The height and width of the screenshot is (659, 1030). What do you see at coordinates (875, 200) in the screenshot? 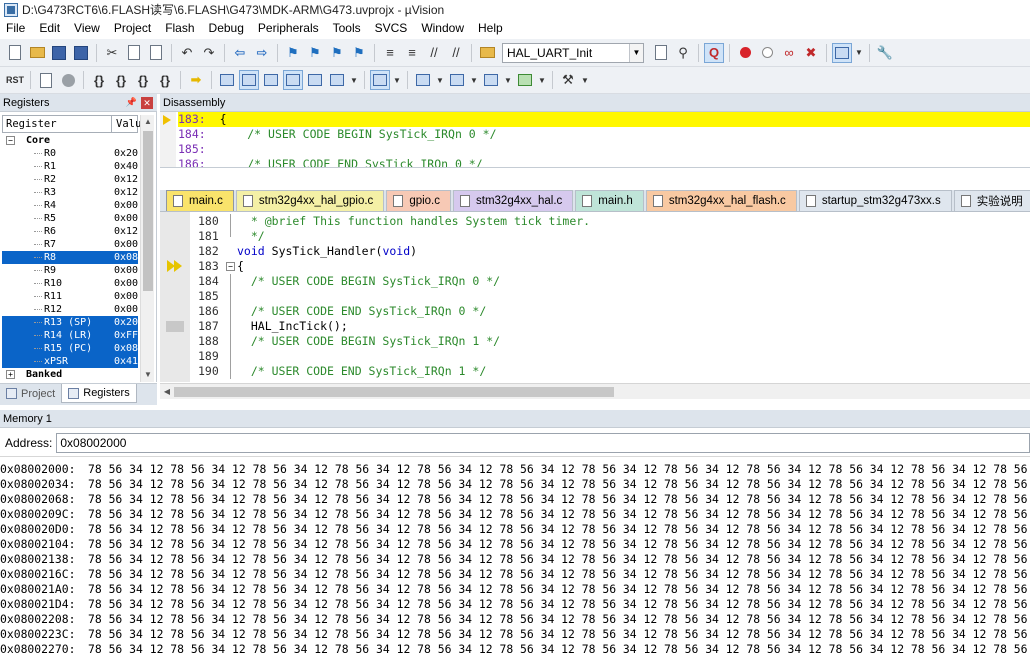
I see `editor-tab-7: startup_stm32g473xx.s` at bounding box center [875, 200].